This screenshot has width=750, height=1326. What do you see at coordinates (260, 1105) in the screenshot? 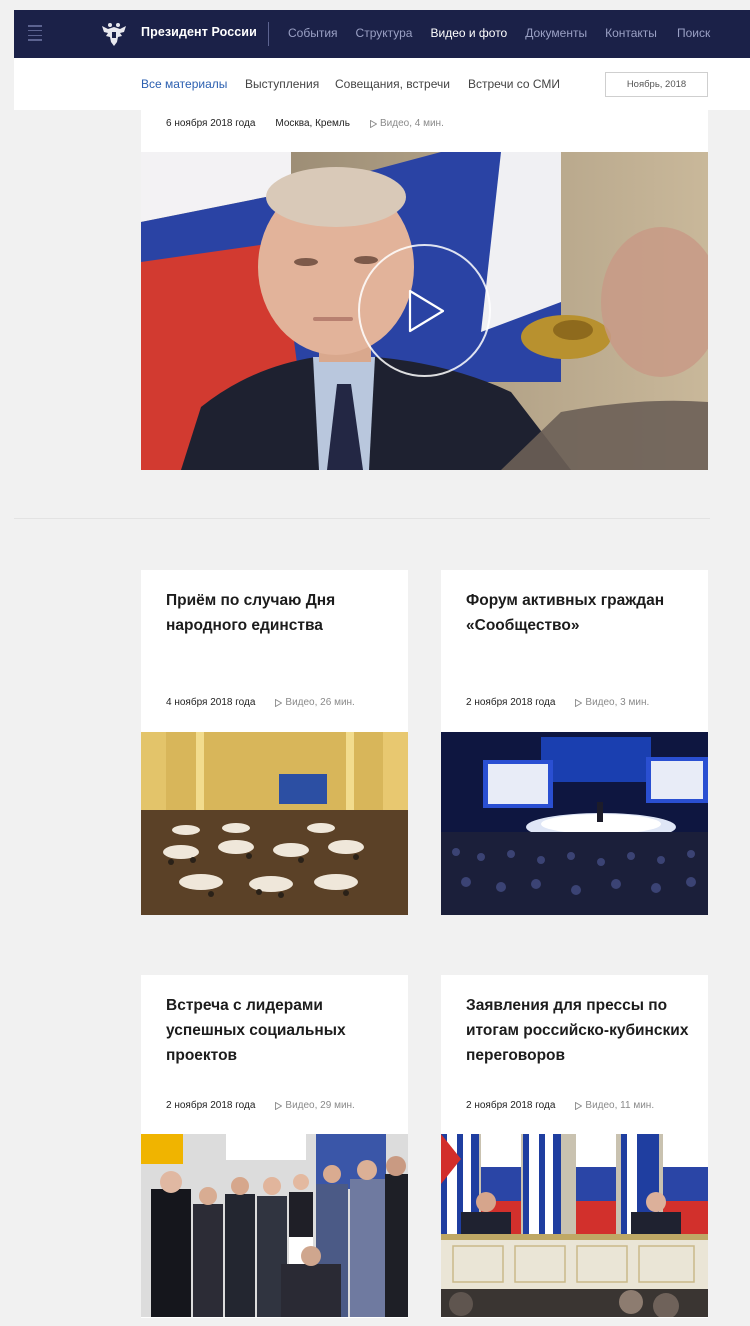
I see `card-meta: 2 ноября 2018 года Видео, 29 мин.` at bounding box center [260, 1105].